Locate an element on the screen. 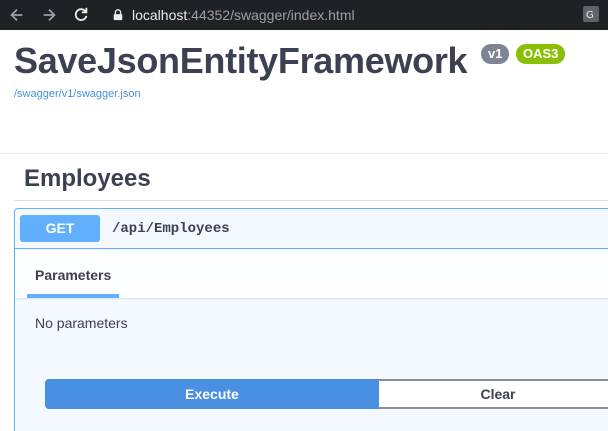 The height and width of the screenshot is (431, 608). url-path: :44352/swagger/index.html is located at coordinates (271, 15).